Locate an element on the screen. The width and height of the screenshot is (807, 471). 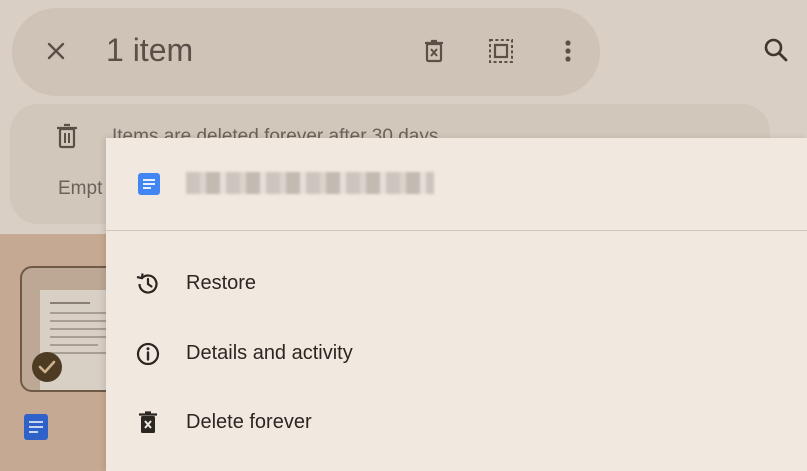
selected-check-badge is located at coordinates (47, 367).